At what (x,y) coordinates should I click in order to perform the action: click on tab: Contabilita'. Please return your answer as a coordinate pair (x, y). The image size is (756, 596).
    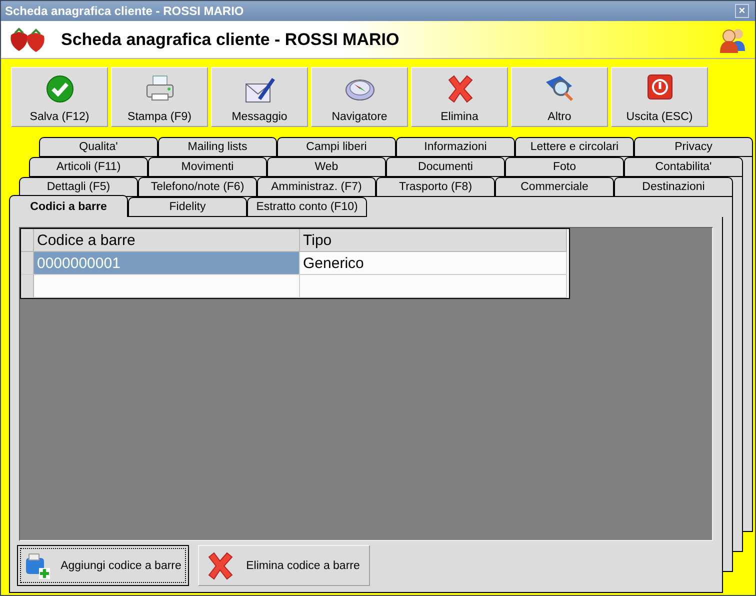
    Looking at the image, I should click on (683, 167).